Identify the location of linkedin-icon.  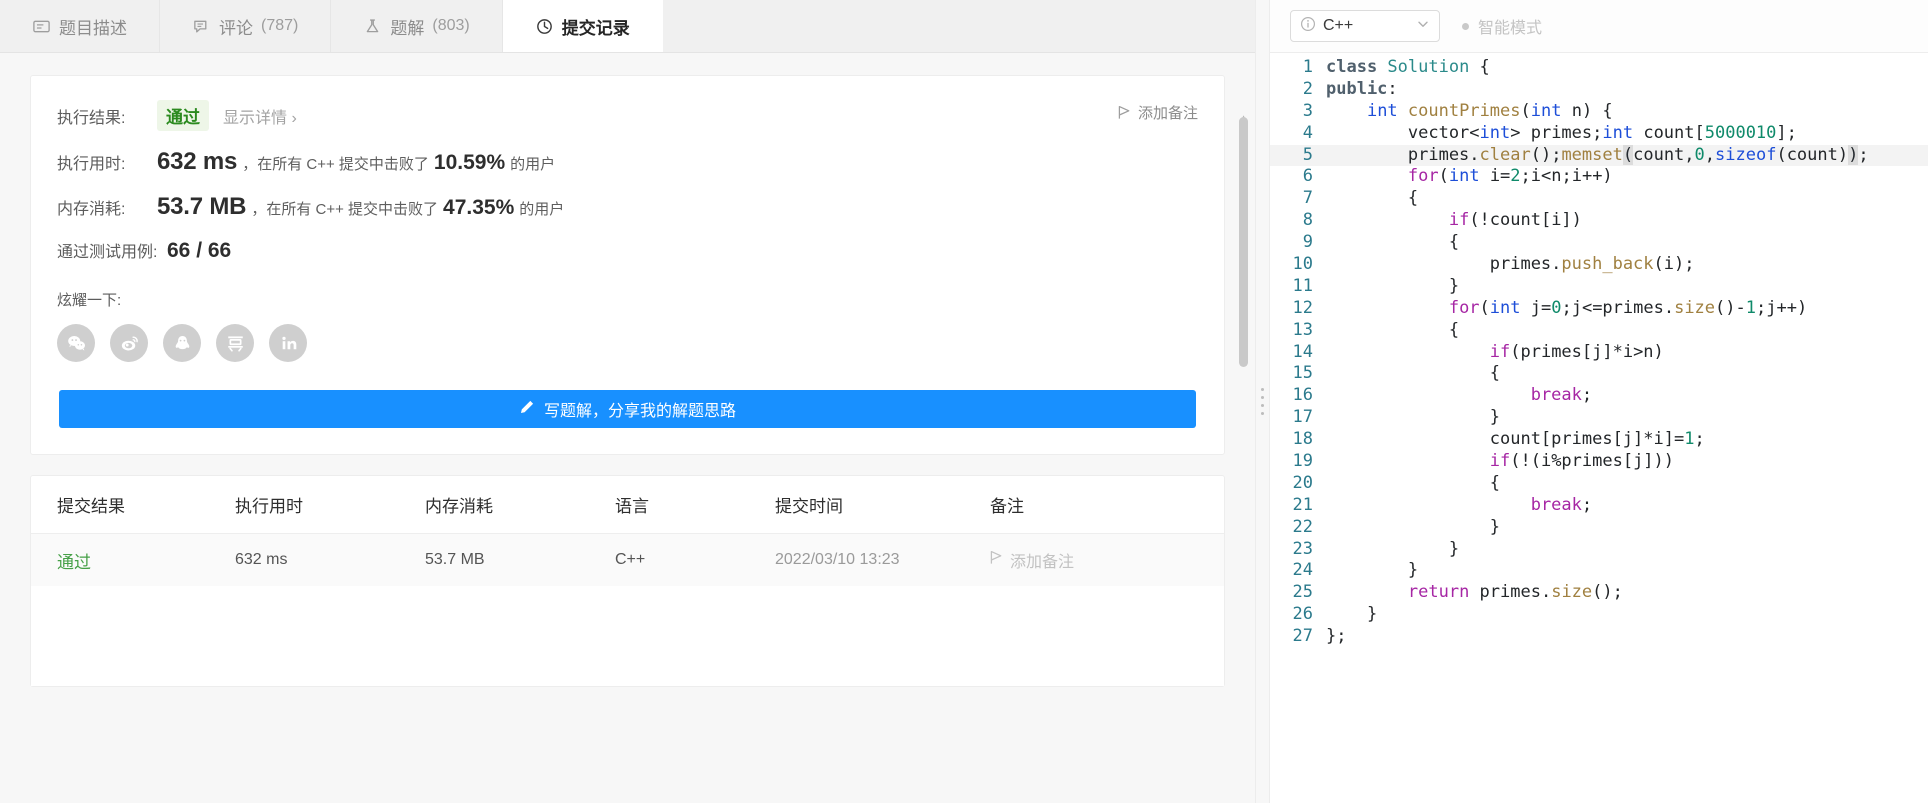
(288, 343).